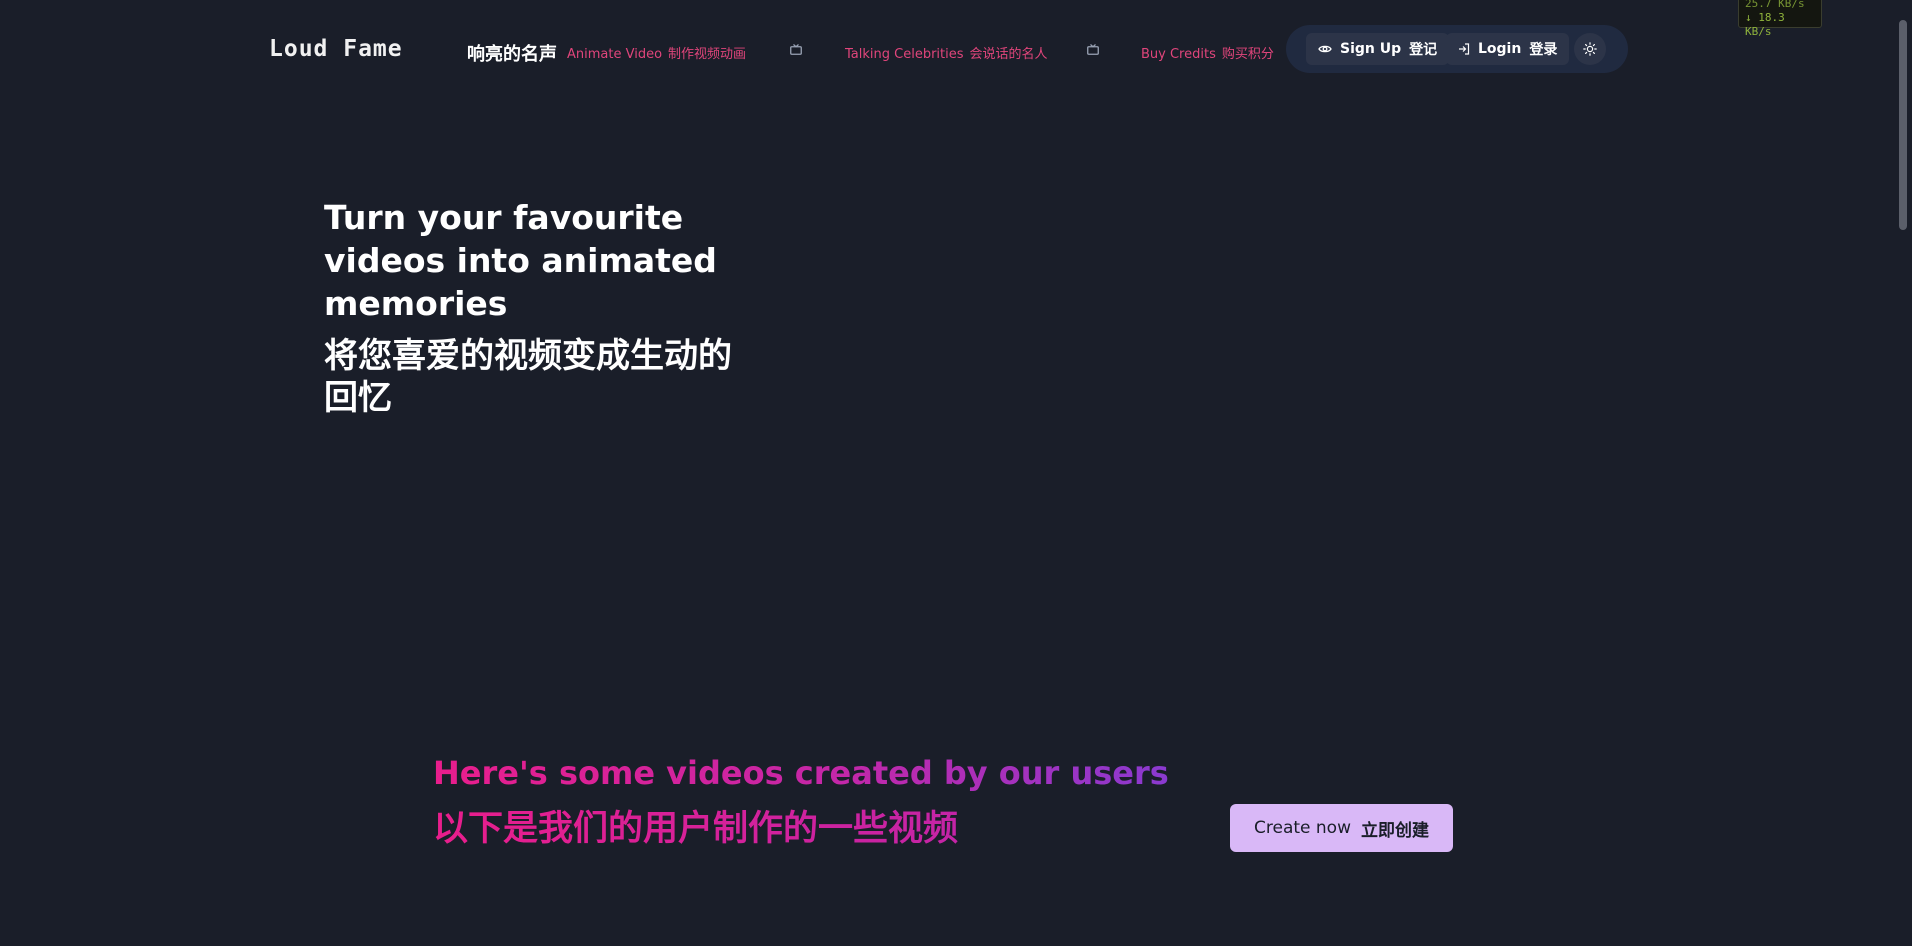 The height and width of the screenshot is (946, 1912). What do you see at coordinates (336, 49) in the screenshot?
I see `logo: Loud Fame` at bounding box center [336, 49].